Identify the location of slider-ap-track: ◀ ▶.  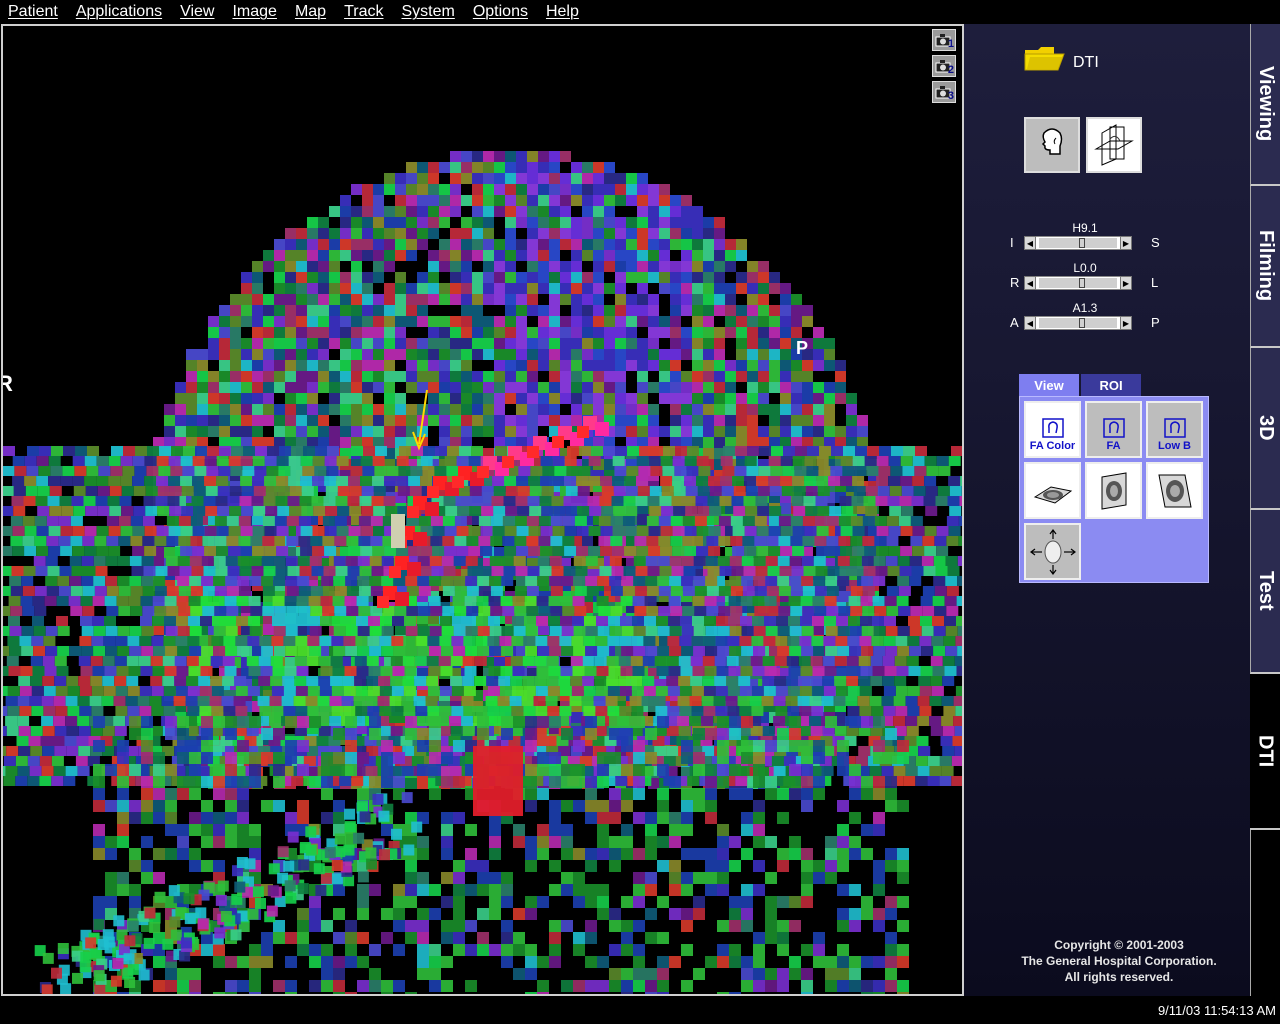
(1078, 323).